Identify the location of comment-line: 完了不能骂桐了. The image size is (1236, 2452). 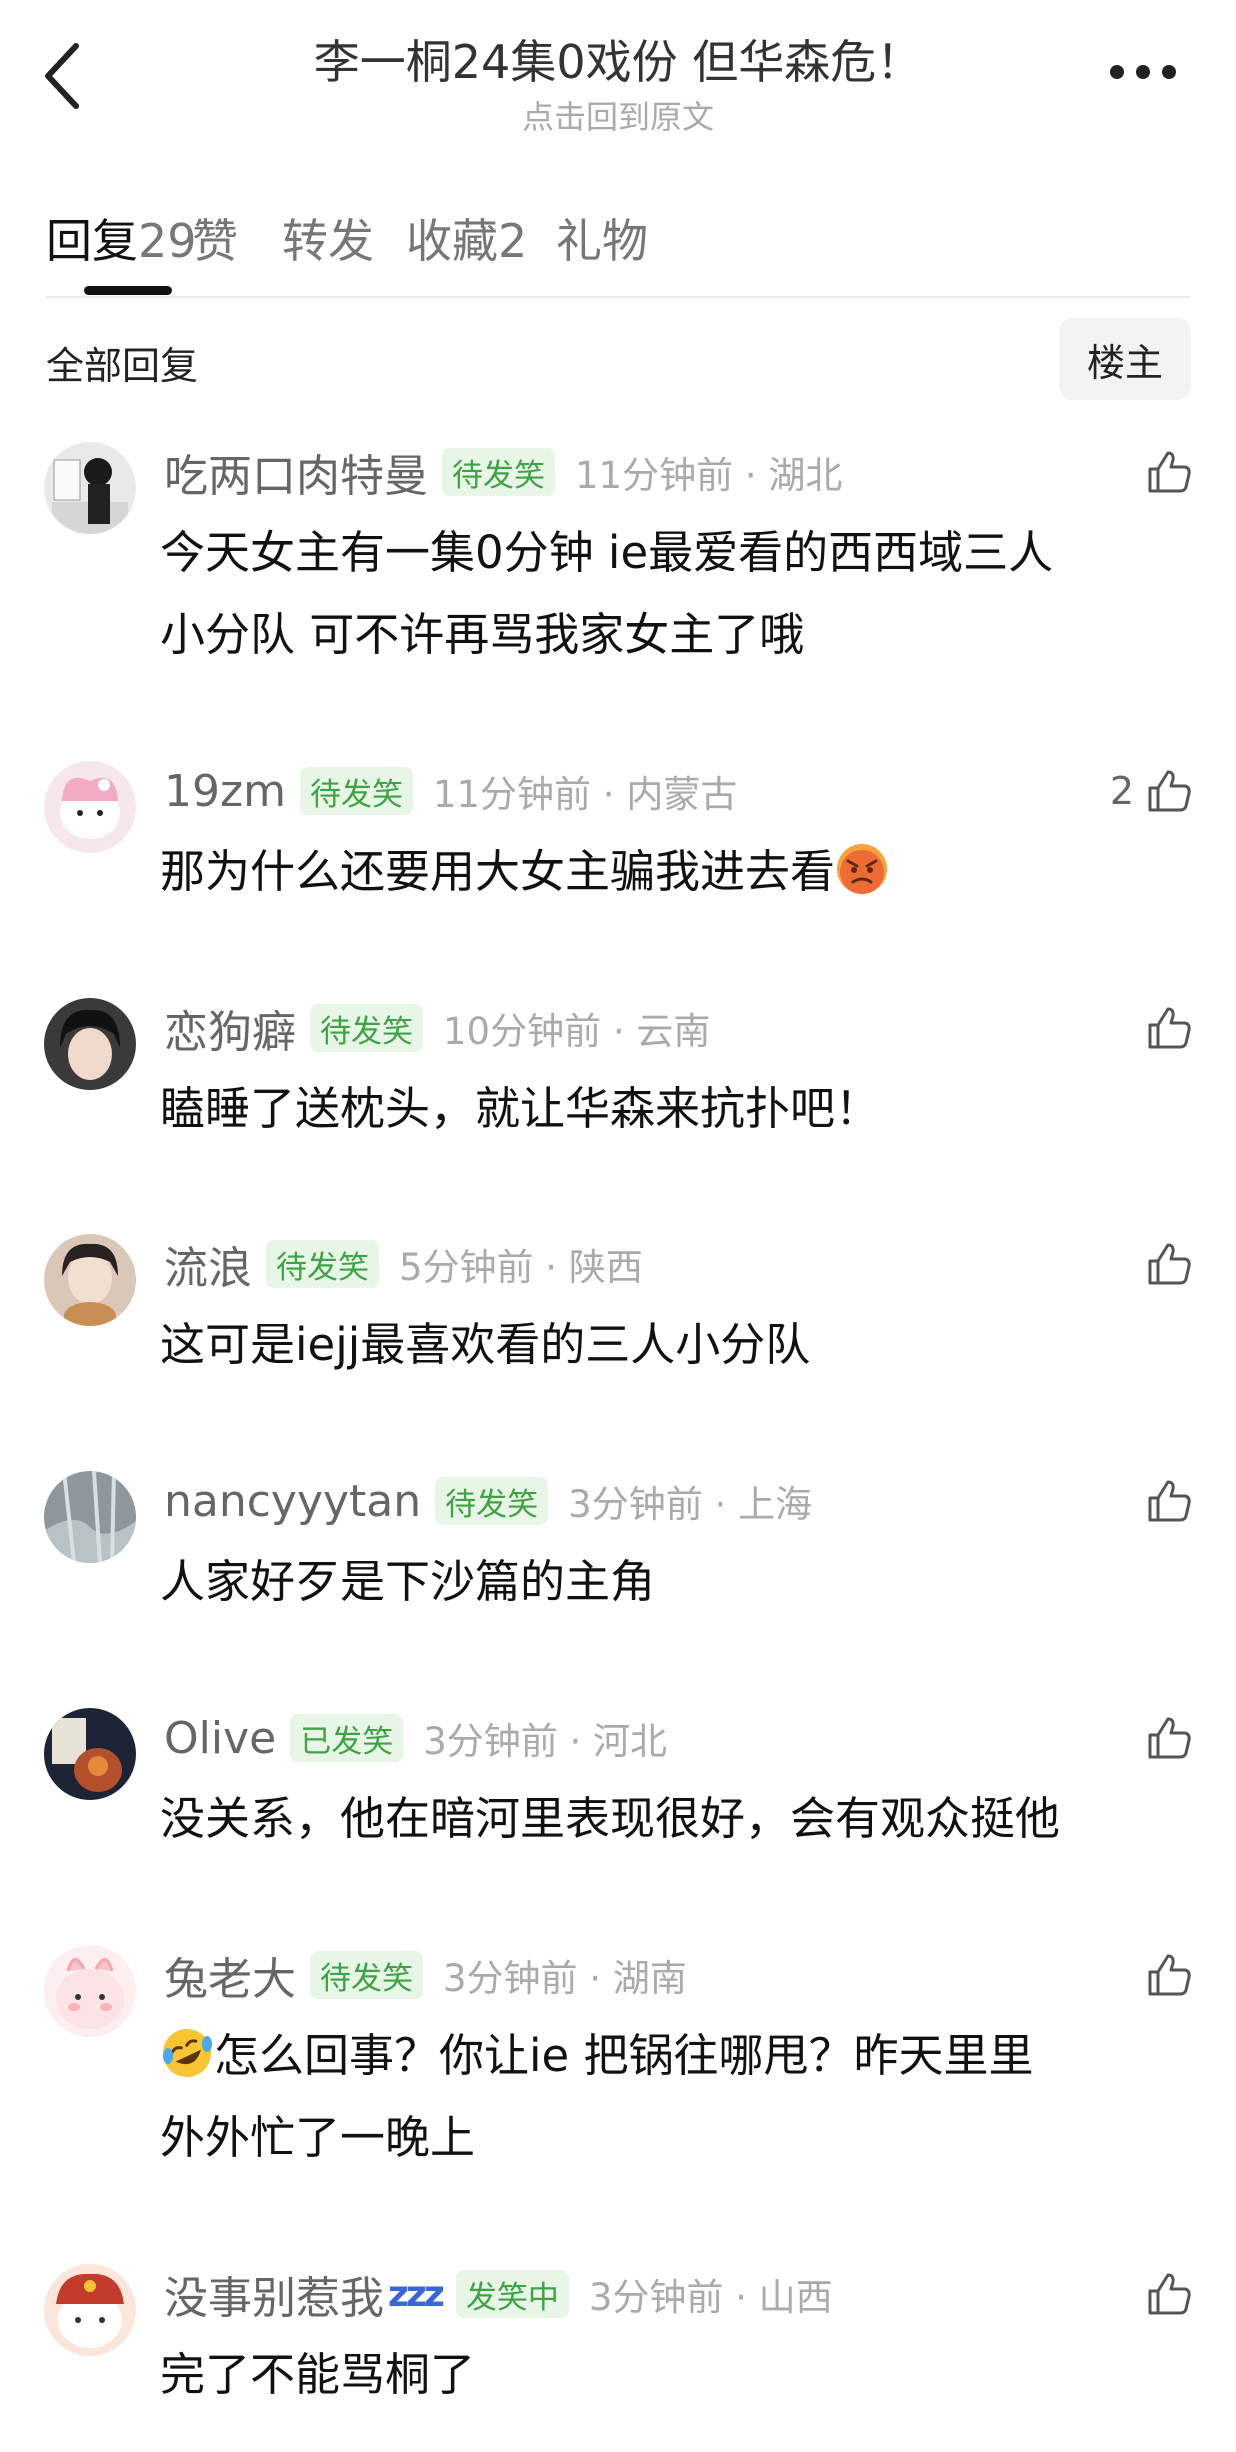
(318, 2374).